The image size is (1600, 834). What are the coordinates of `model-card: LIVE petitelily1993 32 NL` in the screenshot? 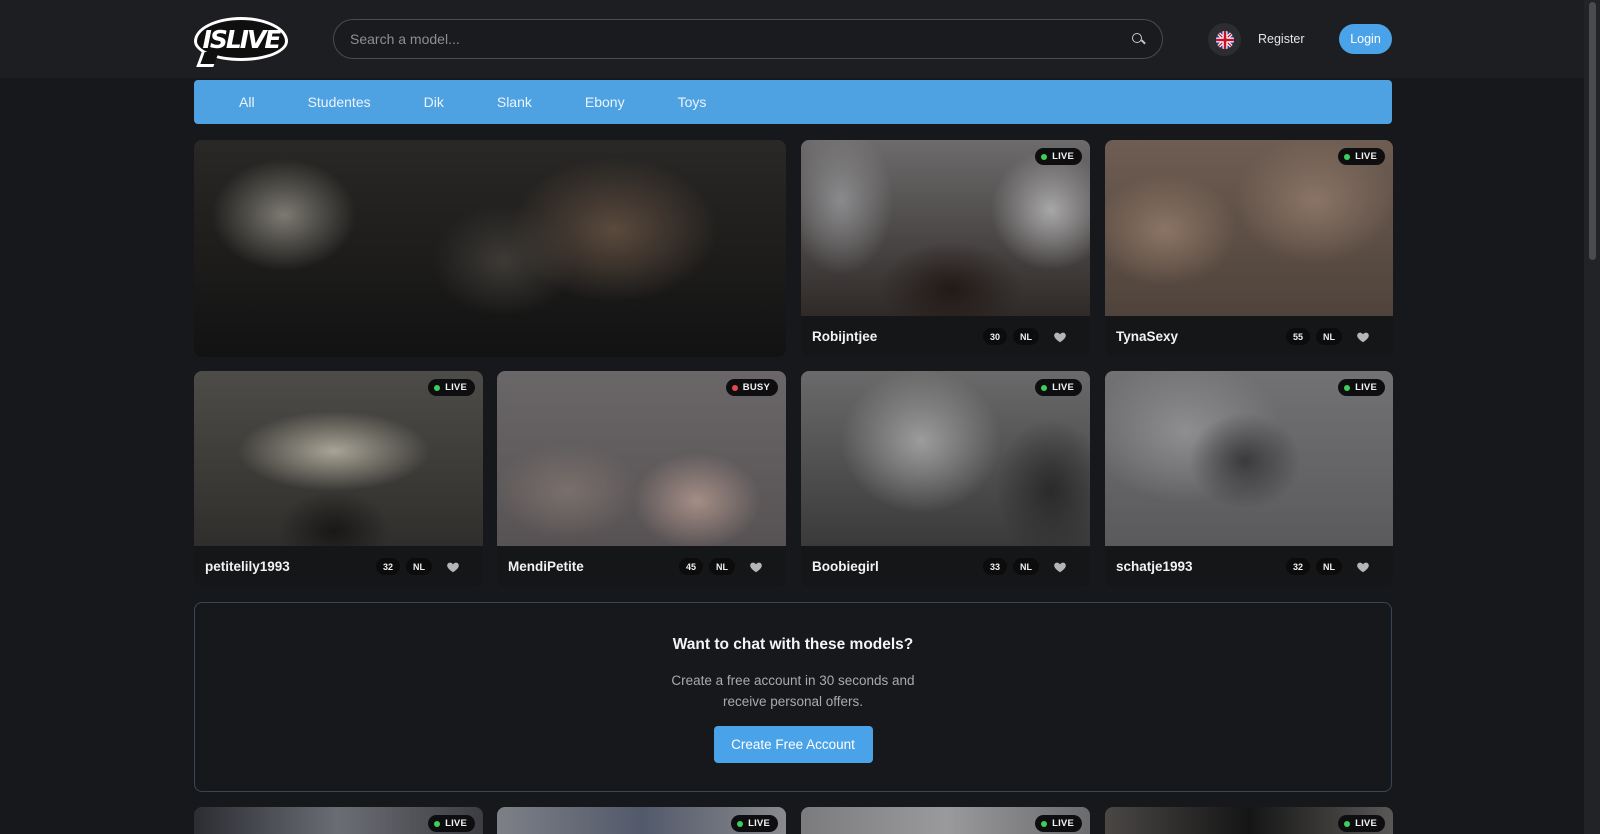 It's located at (338, 479).